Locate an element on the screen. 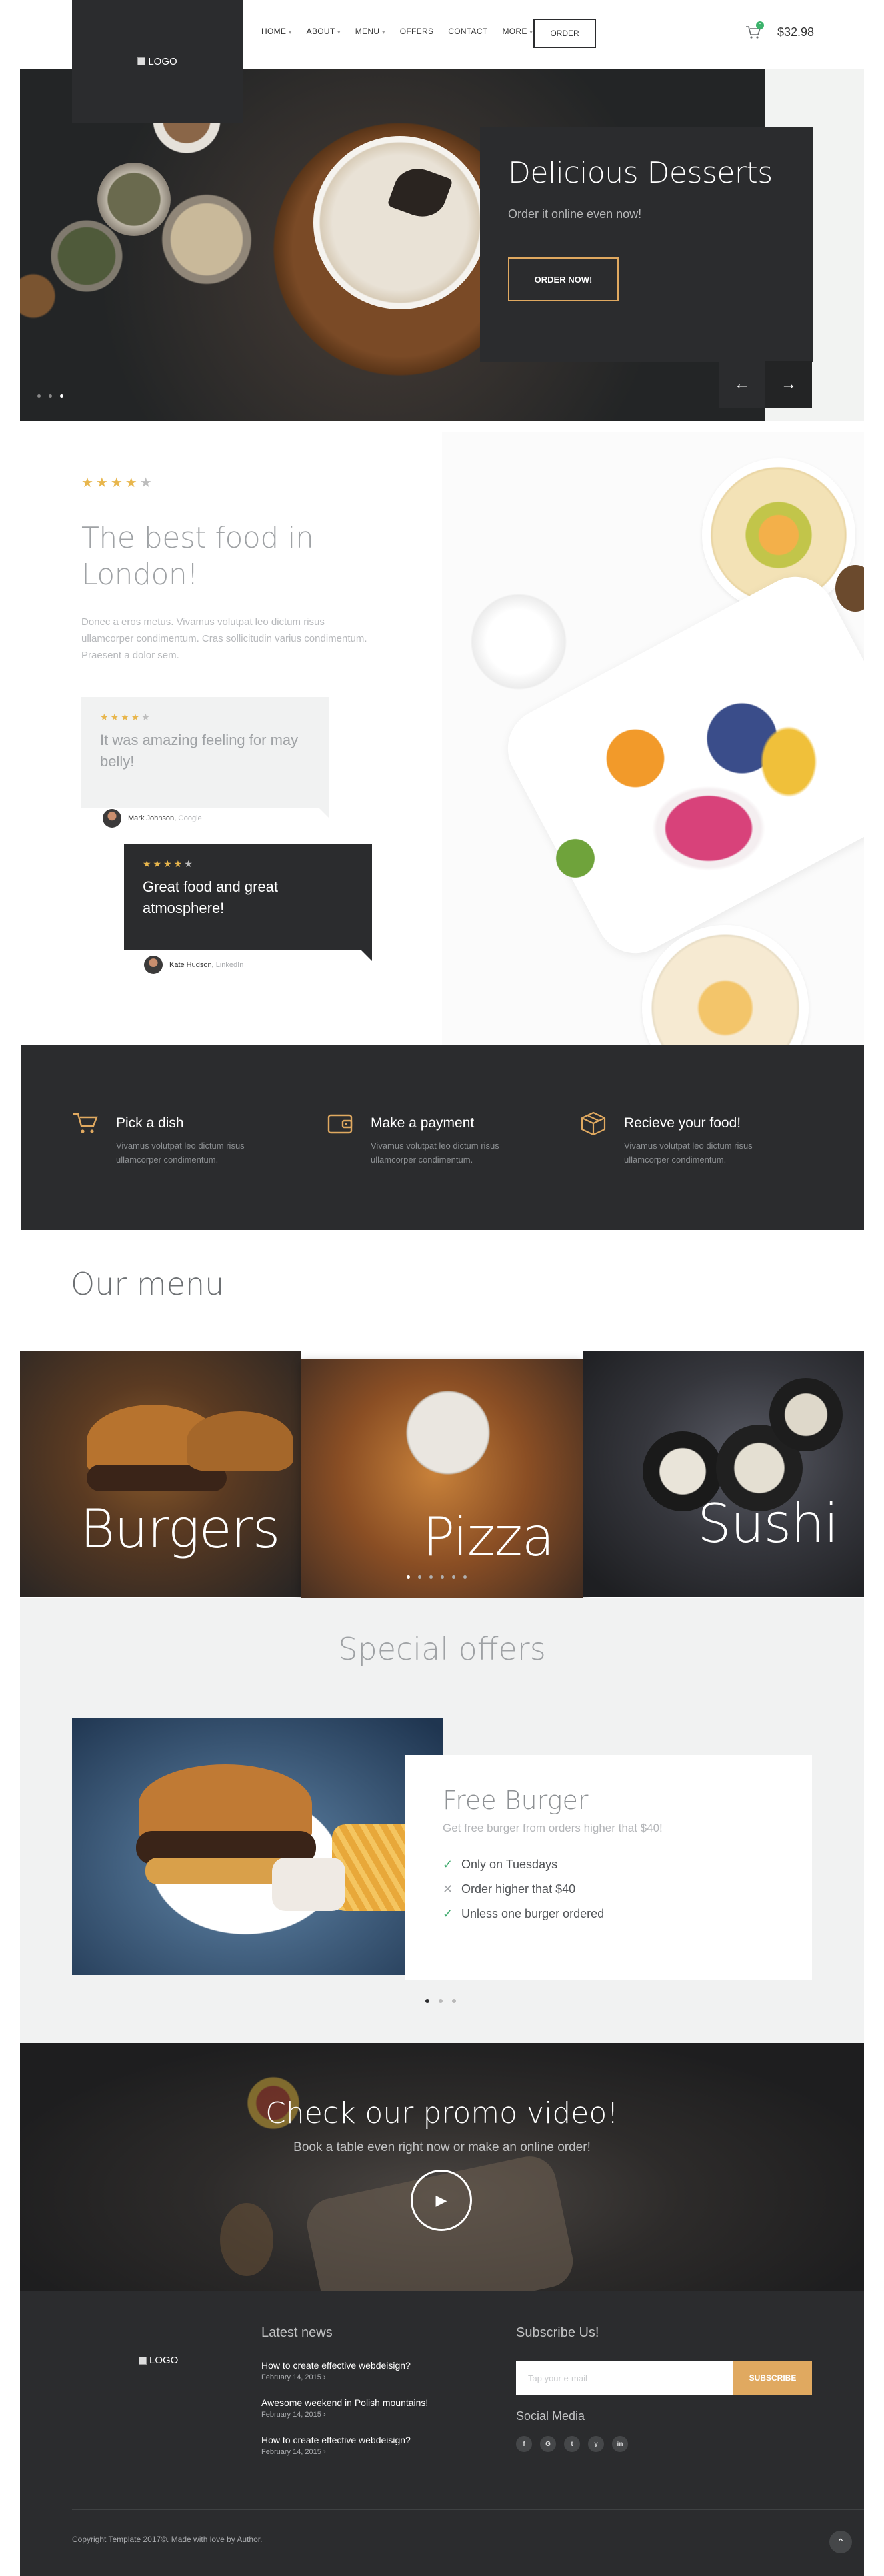  latest-news-heading: Latest news is located at coordinates (297, 2333).